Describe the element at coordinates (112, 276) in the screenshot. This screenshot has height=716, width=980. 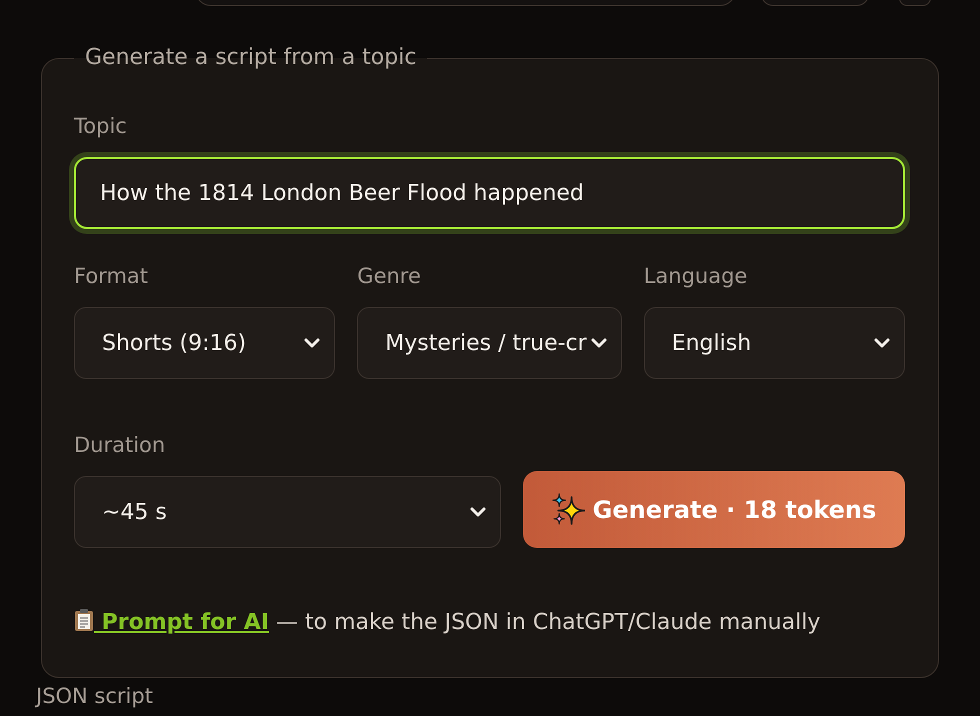
I see `field-label: Format` at that location.